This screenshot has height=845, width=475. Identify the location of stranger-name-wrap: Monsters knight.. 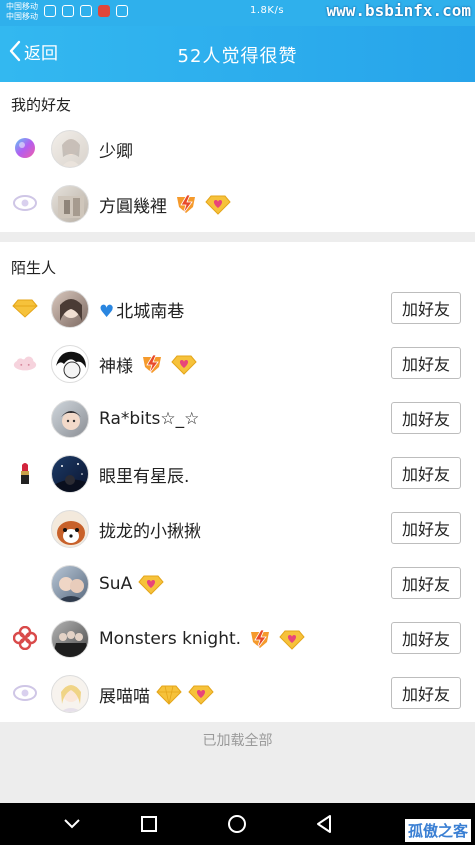
(202, 639).